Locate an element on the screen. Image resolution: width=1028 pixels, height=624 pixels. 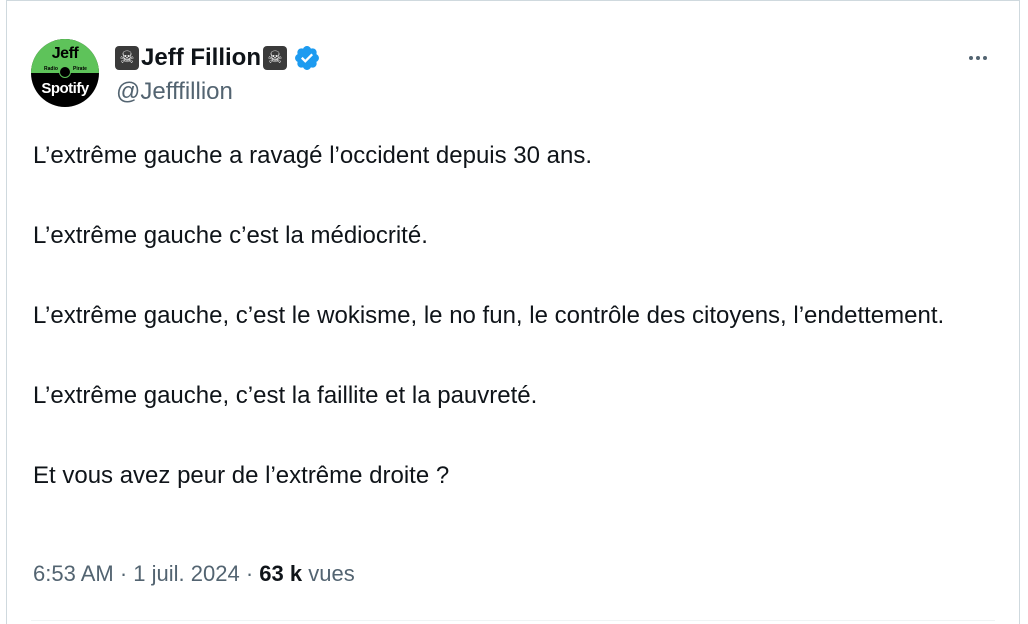
author-handle: @Jefffillion is located at coordinates (174, 92).